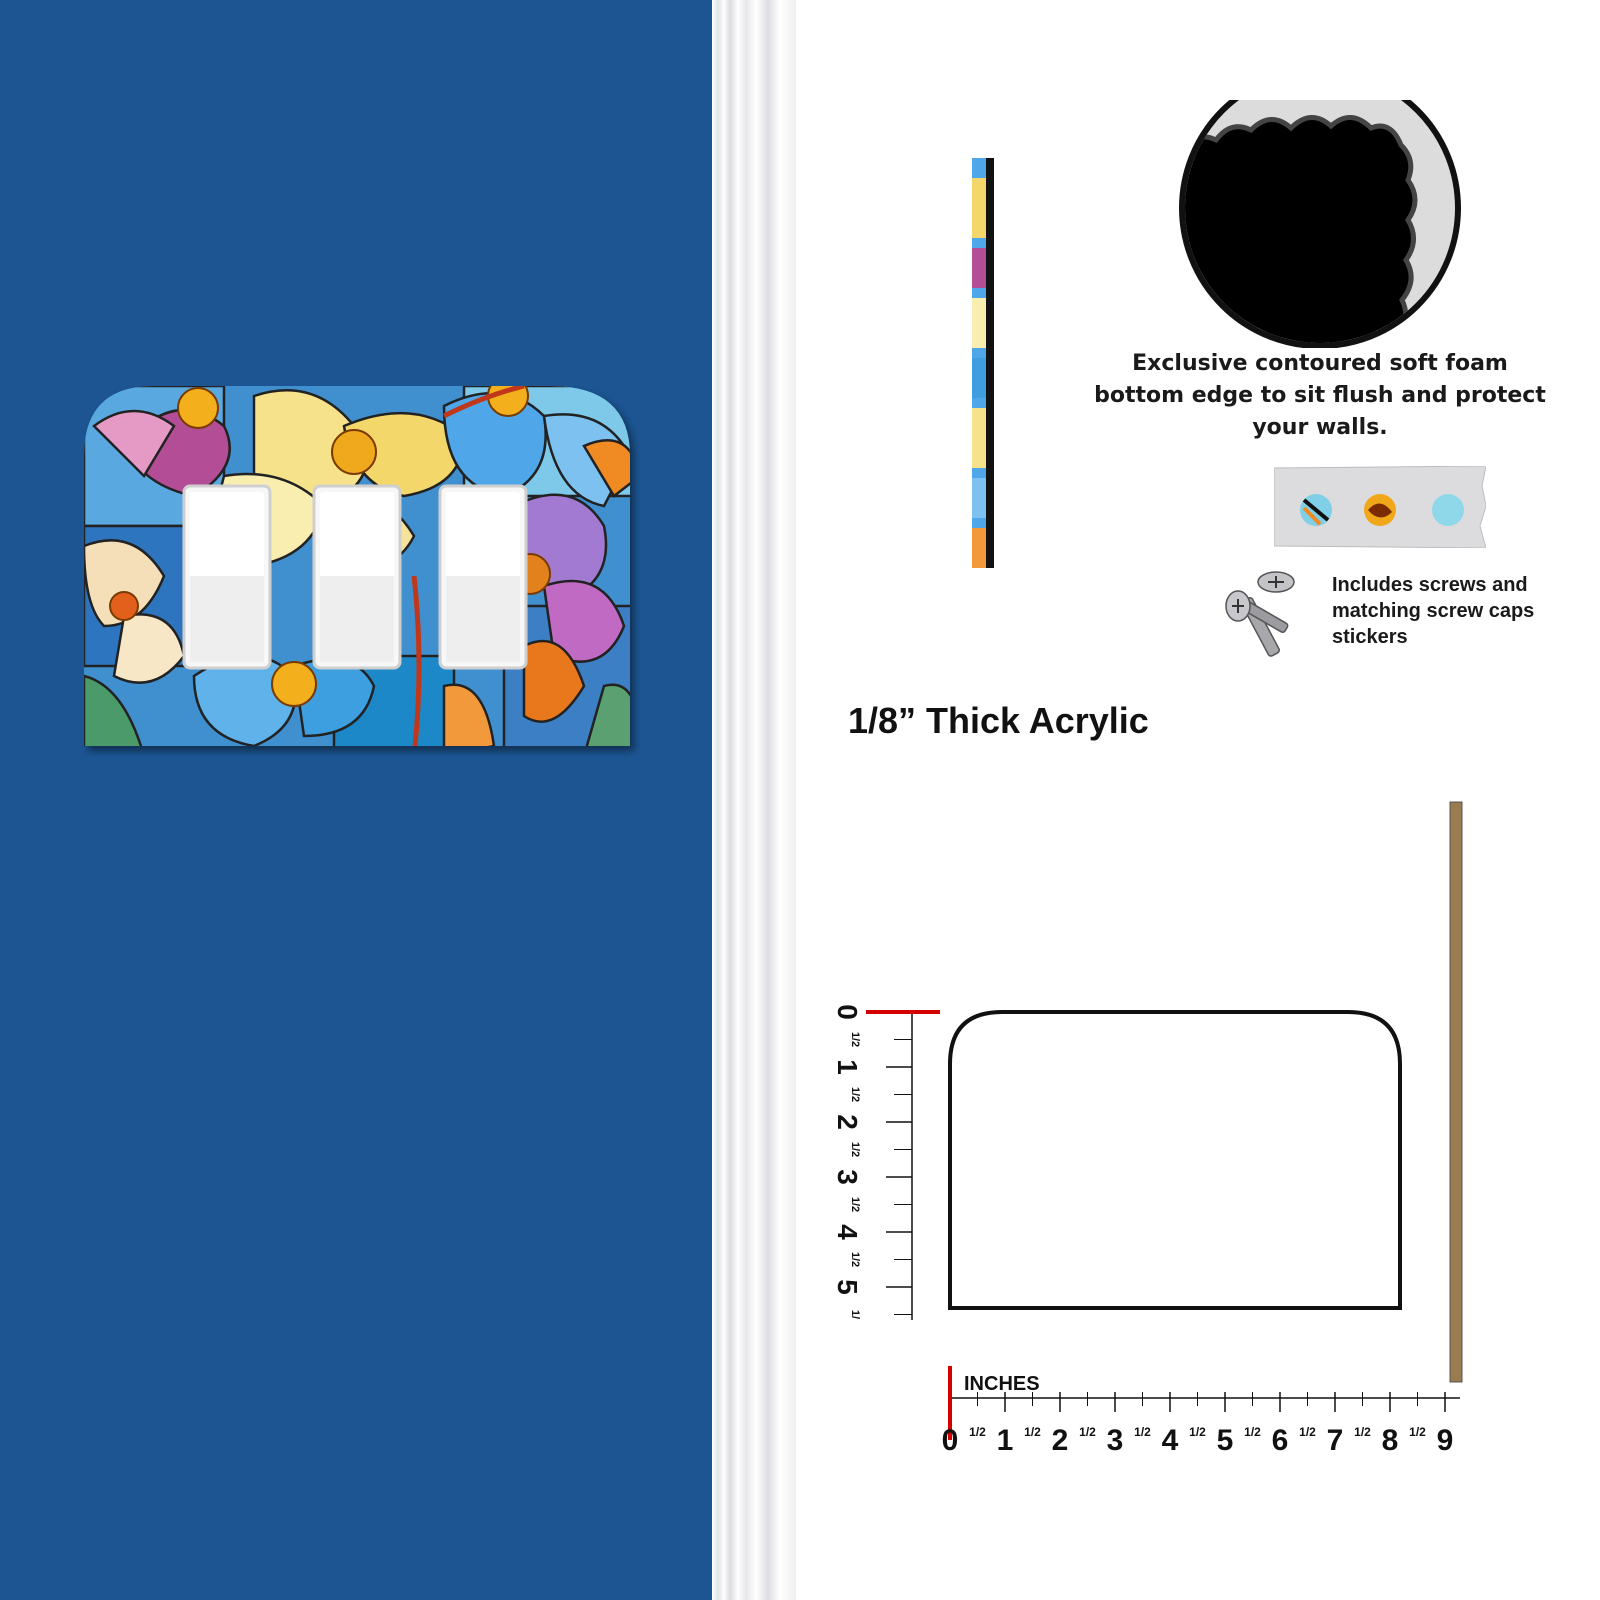 The width and height of the screenshot is (1600, 1600). I want to click on screws-icon, so click(1260, 614).